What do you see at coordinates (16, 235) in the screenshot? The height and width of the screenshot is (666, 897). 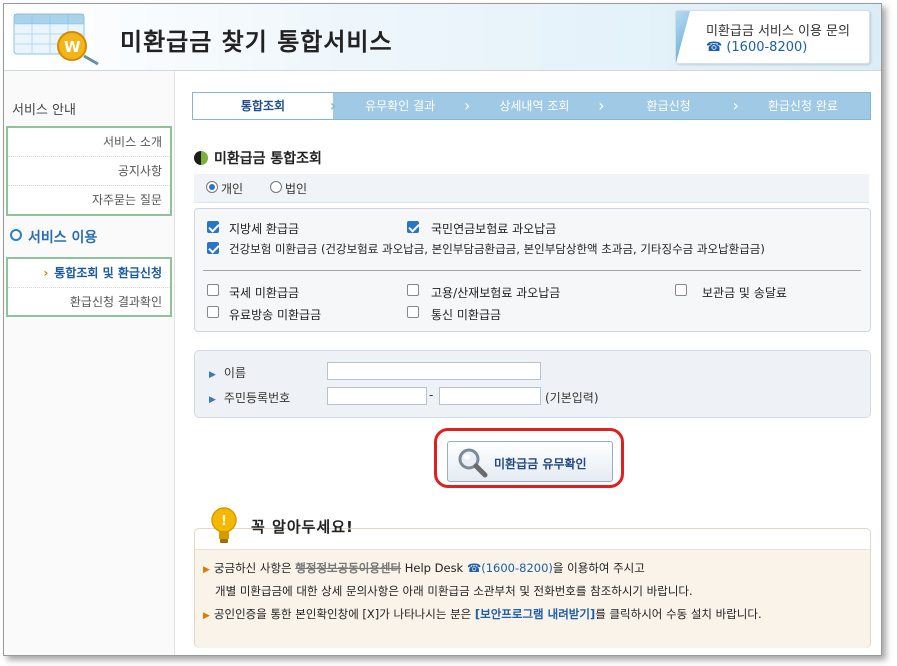 I see `circle-bullet-icon` at bounding box center [16, 235].